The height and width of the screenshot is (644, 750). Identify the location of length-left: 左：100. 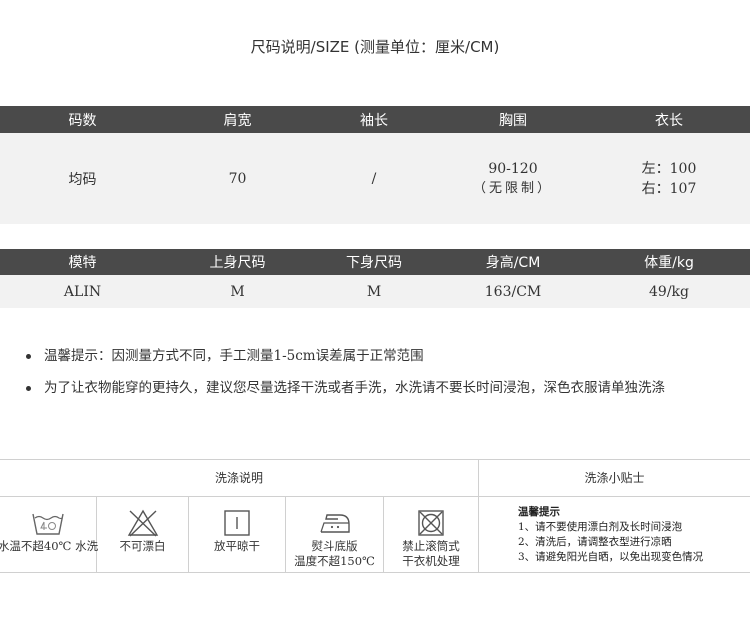
(669, 168).